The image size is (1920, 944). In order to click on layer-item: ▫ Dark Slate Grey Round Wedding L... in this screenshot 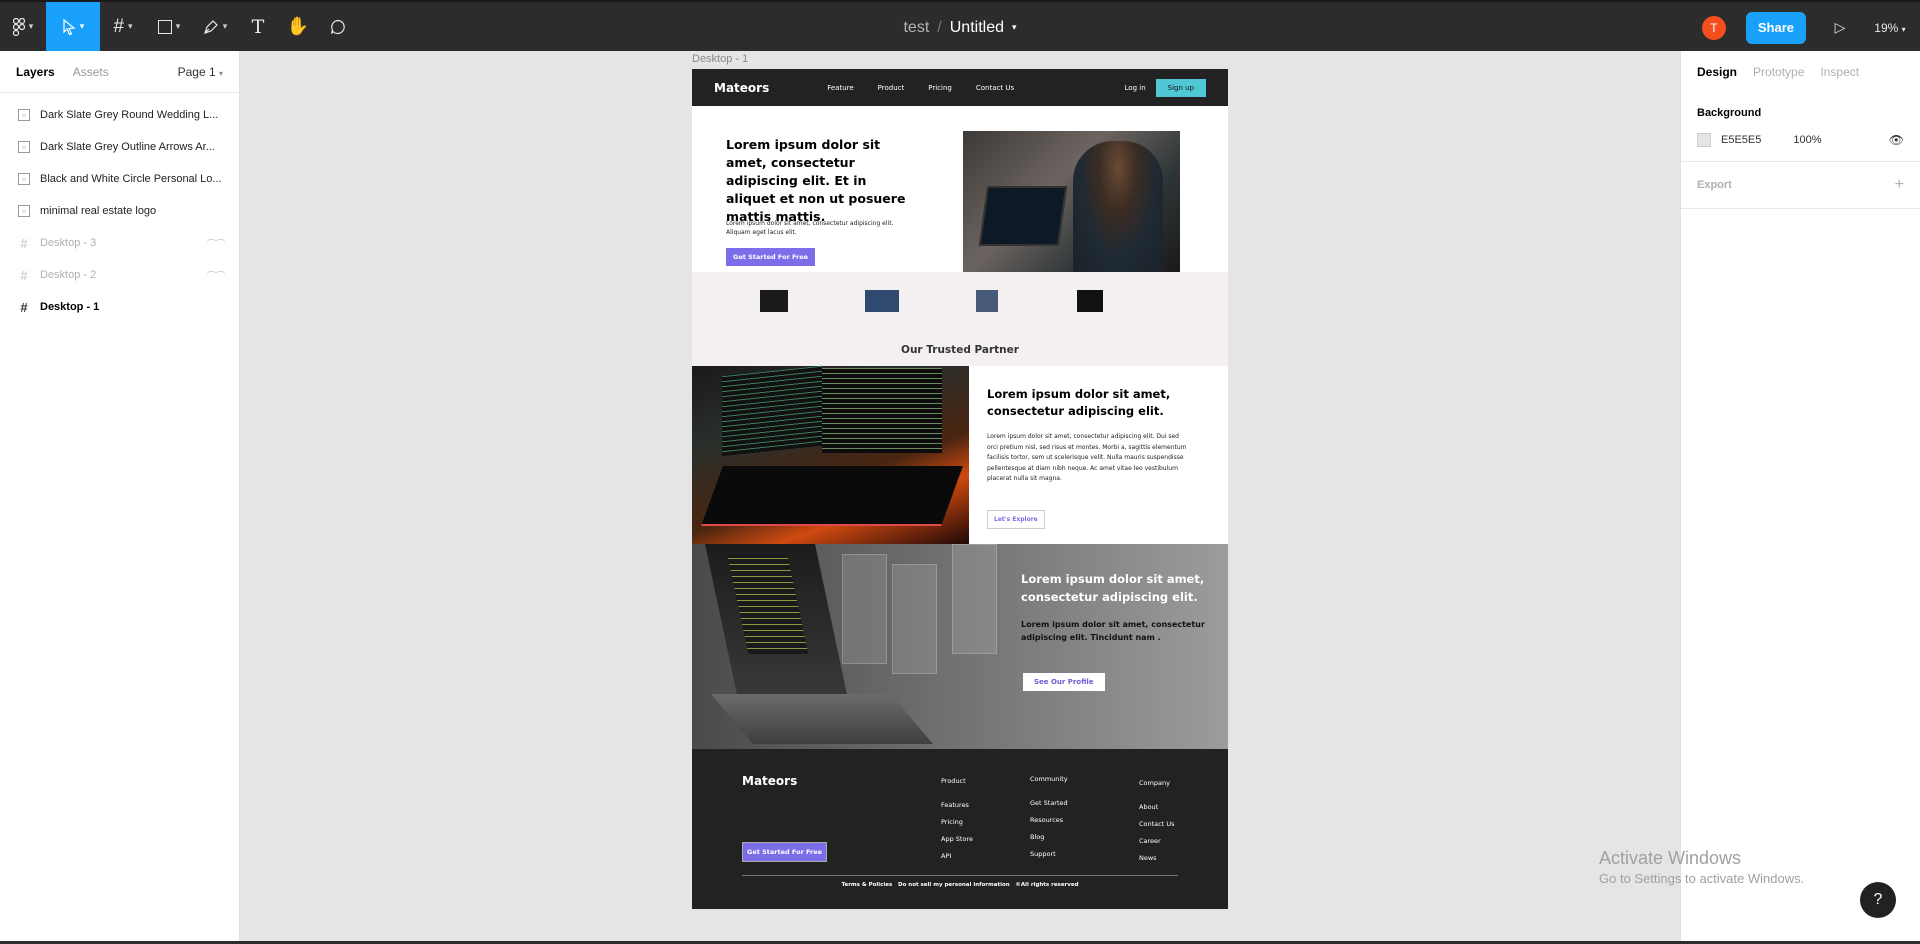, I will do `click(119, 115)`.